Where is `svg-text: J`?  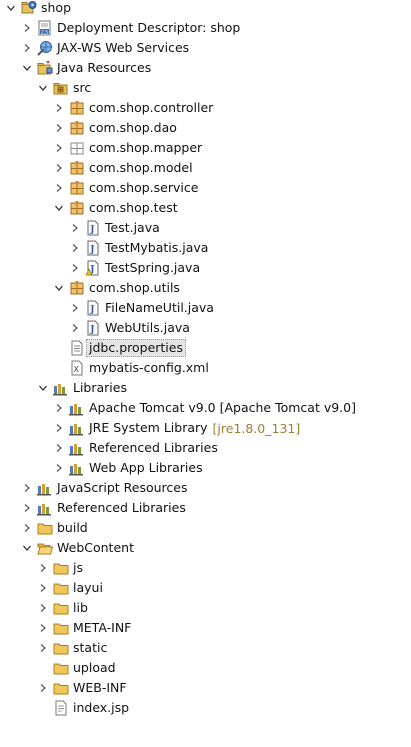
svg-text: J is located at coordinates (91, 230).